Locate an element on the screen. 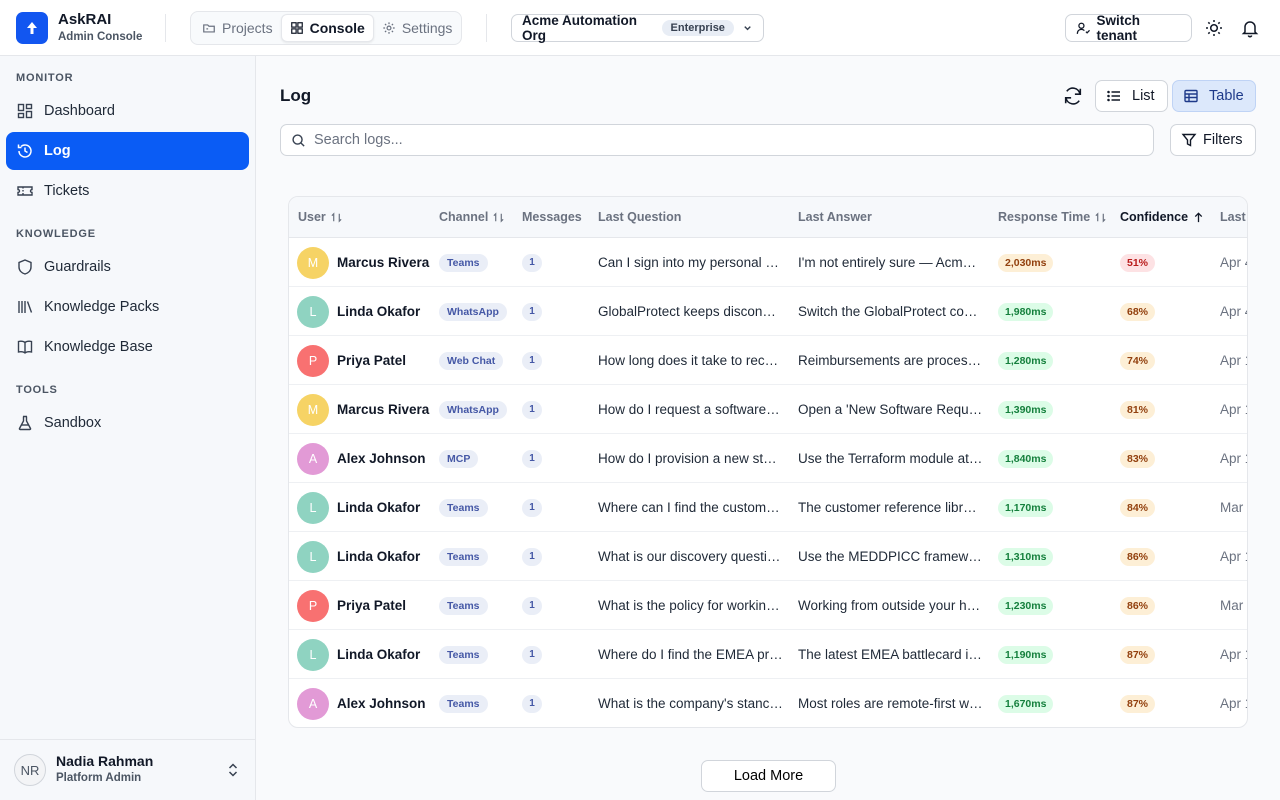  column-label: Confidence is located at coordinates (1154, 217).